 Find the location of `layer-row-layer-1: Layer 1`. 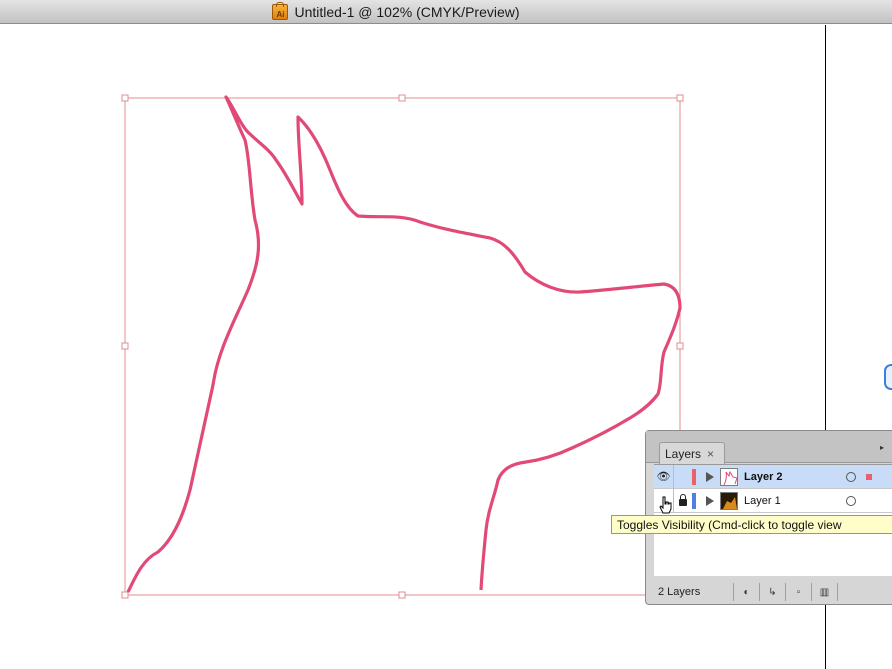

layer-row-layer-1: Layer 1 is located at coordinates (773, 500).